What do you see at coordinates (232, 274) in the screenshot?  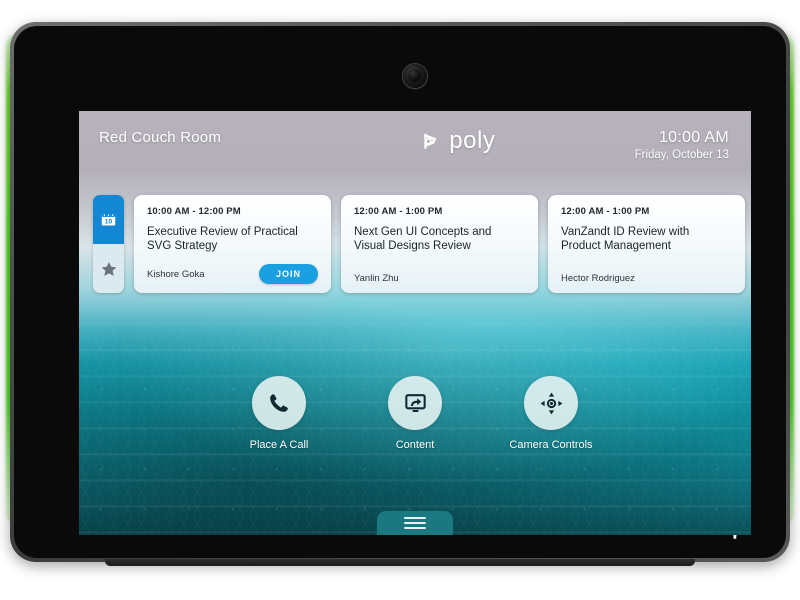 I see `meeting-card-footer: Kishore Goka JOIN` at bounding box center [232, 274].